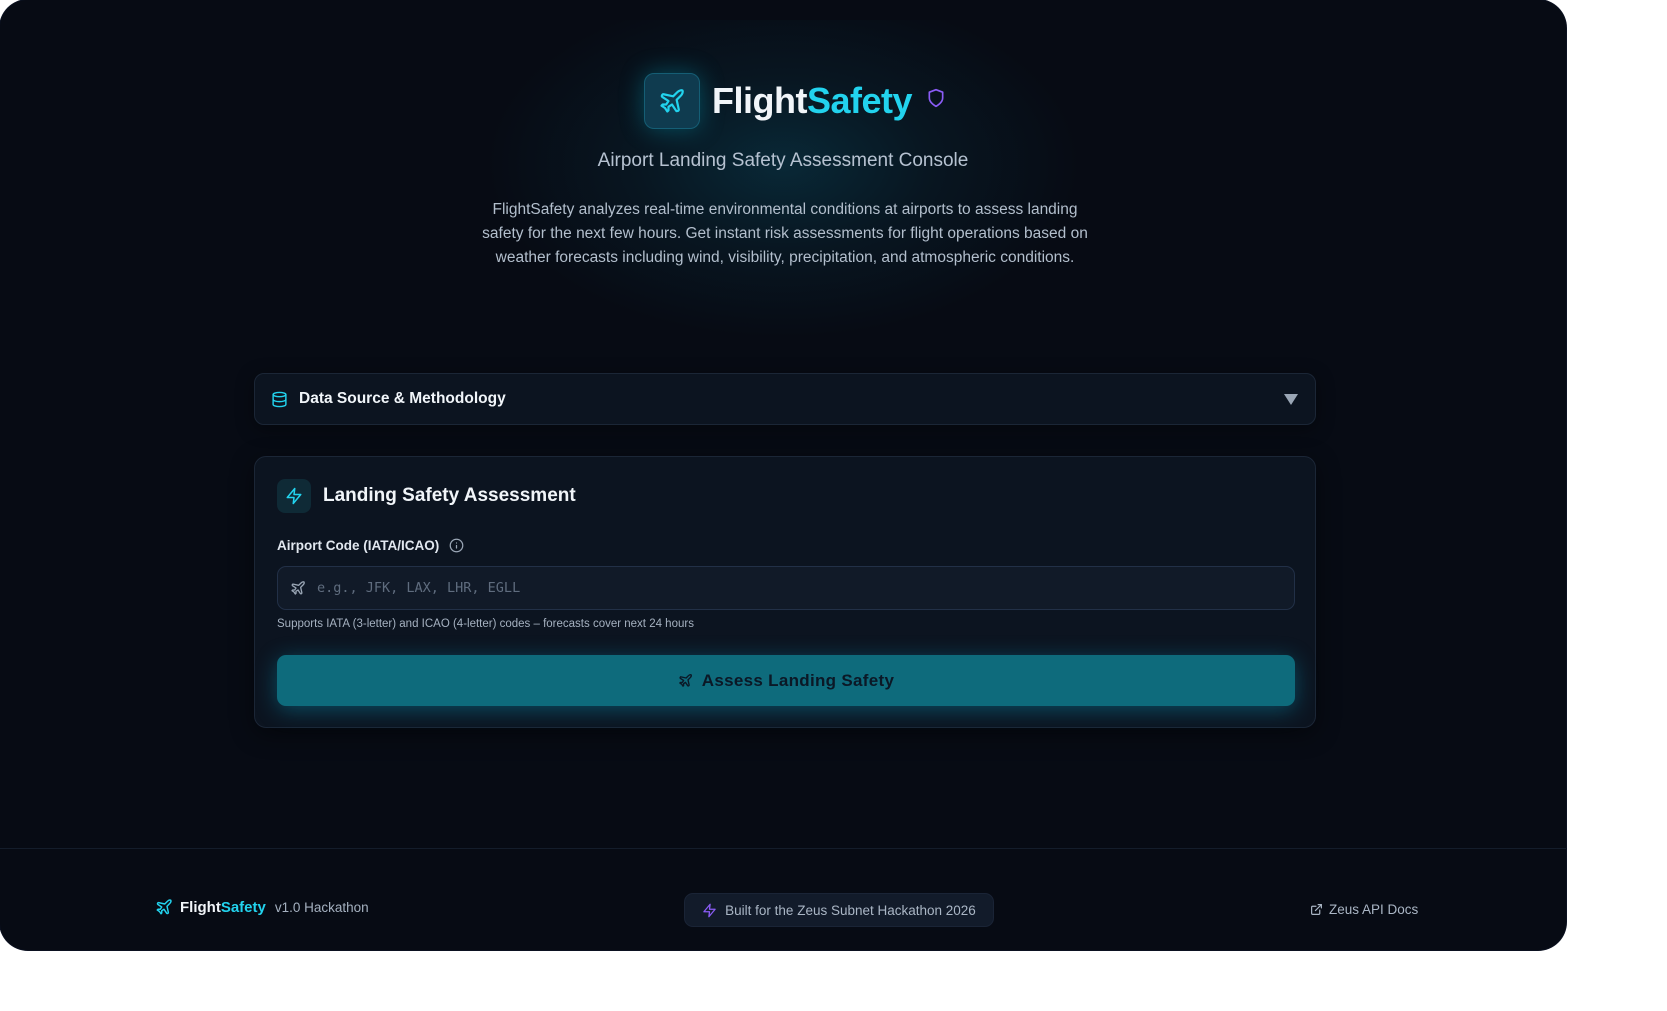  I want to click on airport-code-label-text: Airport Code (IATA/ICAO), so click(358, 545).